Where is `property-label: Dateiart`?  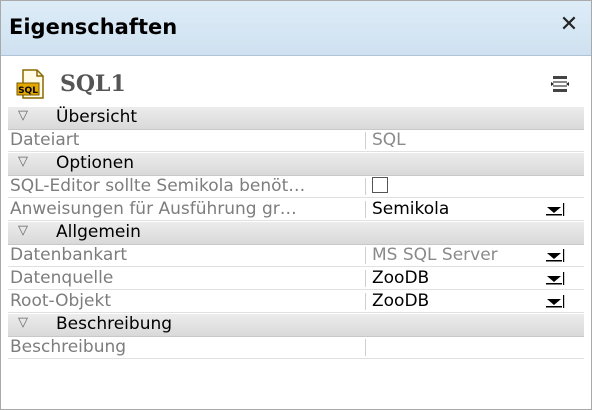
property-label: Dateiart is located at coordinates (45, 140).